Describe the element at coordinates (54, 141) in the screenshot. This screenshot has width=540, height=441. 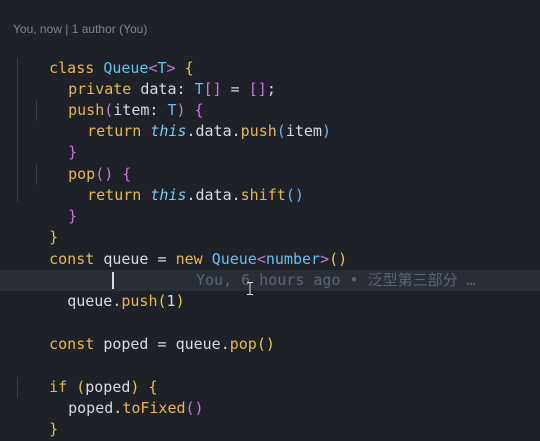
I see `code-line-5: }` at that location.